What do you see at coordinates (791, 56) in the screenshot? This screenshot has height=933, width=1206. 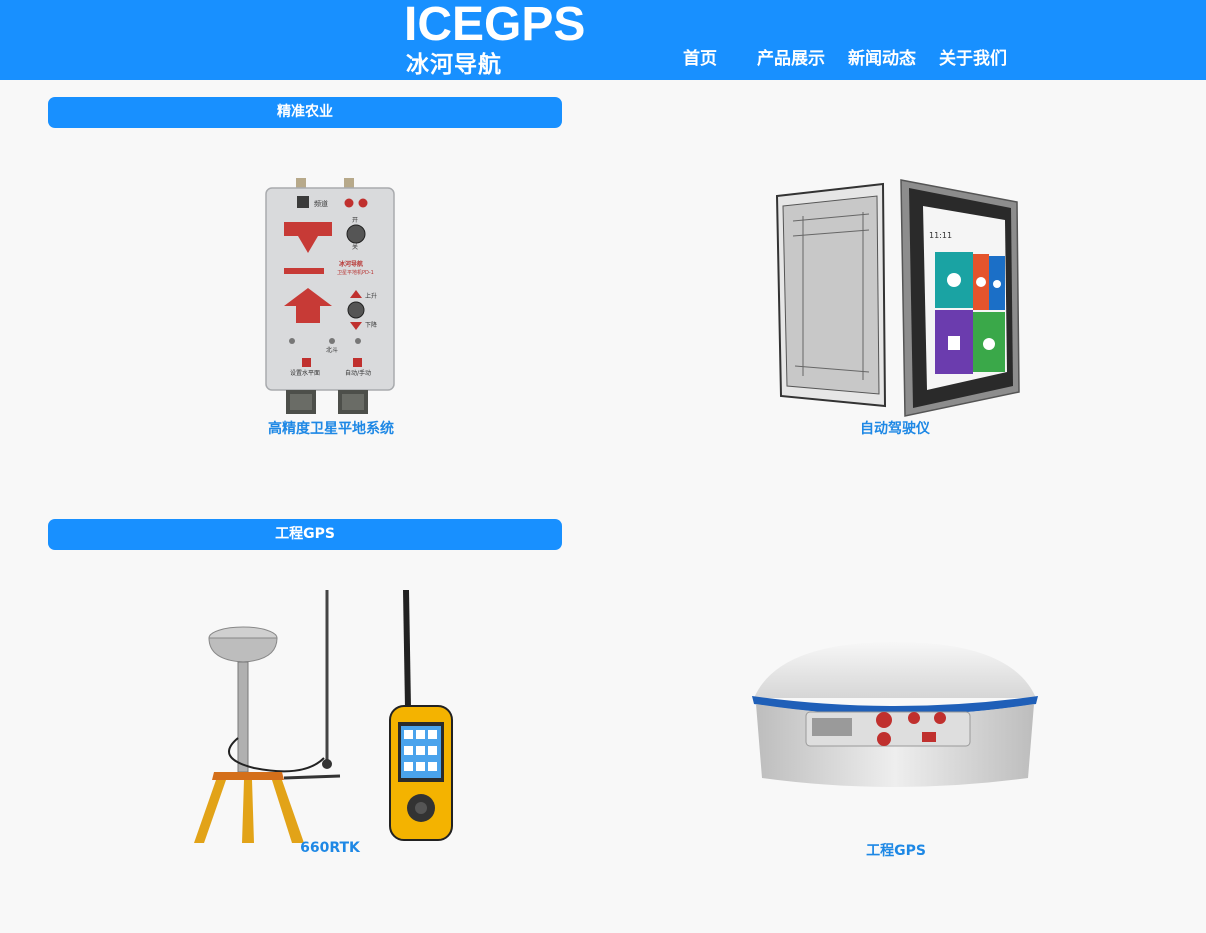 I see `nav-item-products: 产品展示` at bounding box center [791, 56].